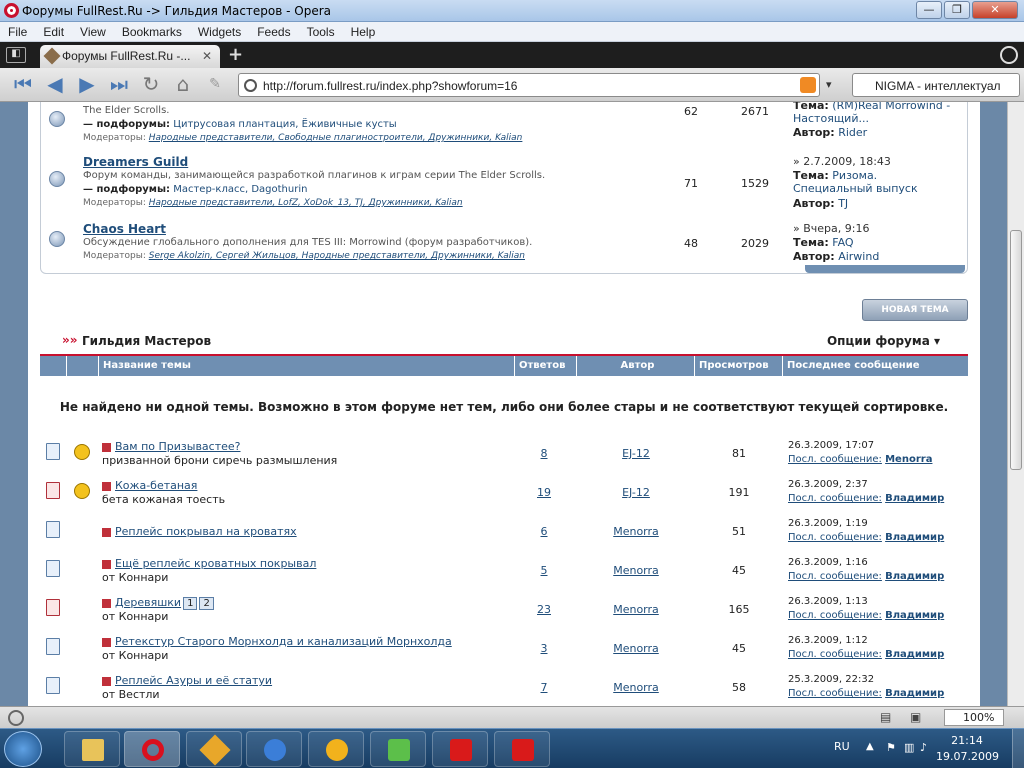  I want to click on zoom-select: 100%, so click(974, 717).